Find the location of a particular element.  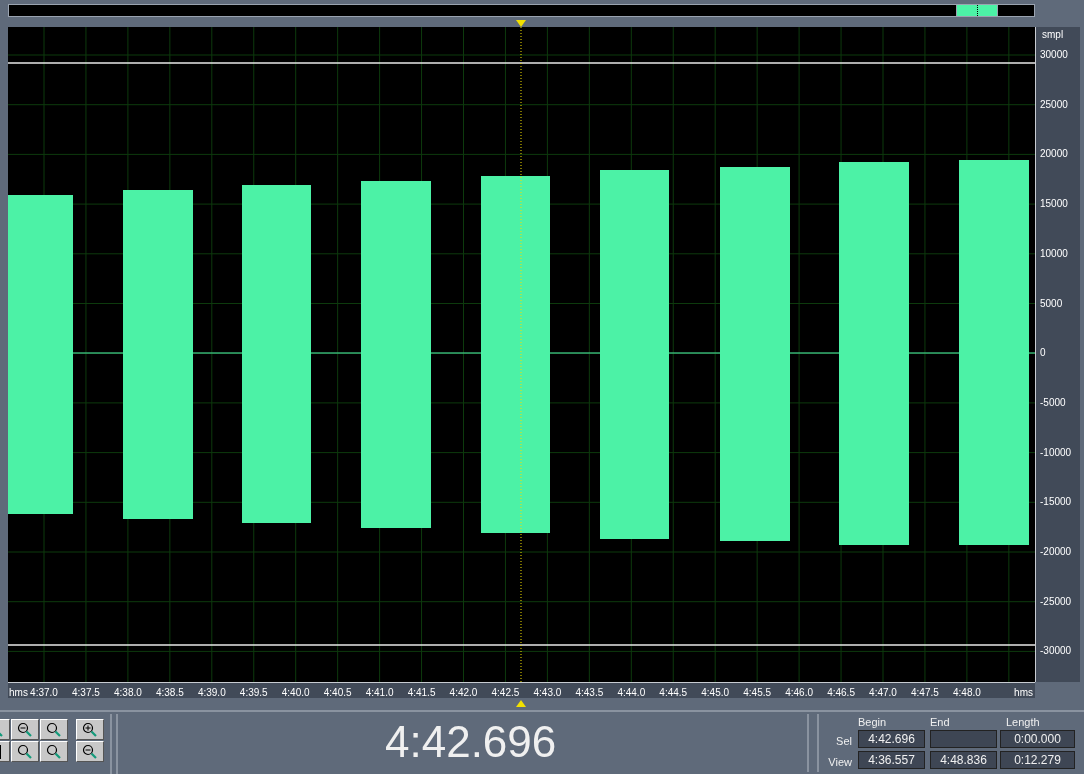

time-tick-label: 4:46.0 is located at coordinates (799, 693).